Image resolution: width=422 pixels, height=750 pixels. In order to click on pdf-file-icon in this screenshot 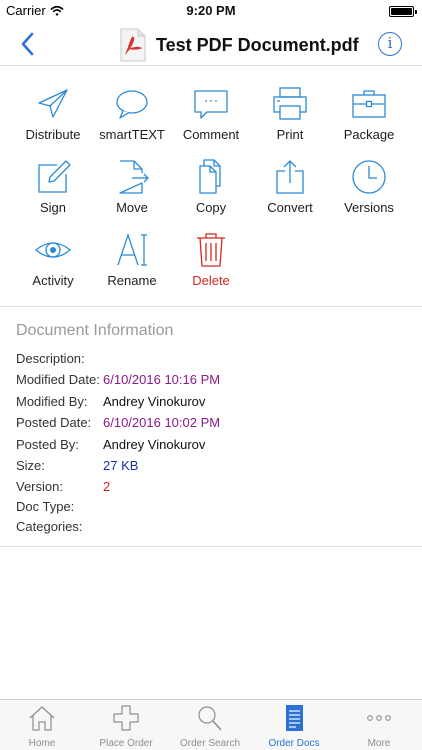, I will do `click(133, 45)`.